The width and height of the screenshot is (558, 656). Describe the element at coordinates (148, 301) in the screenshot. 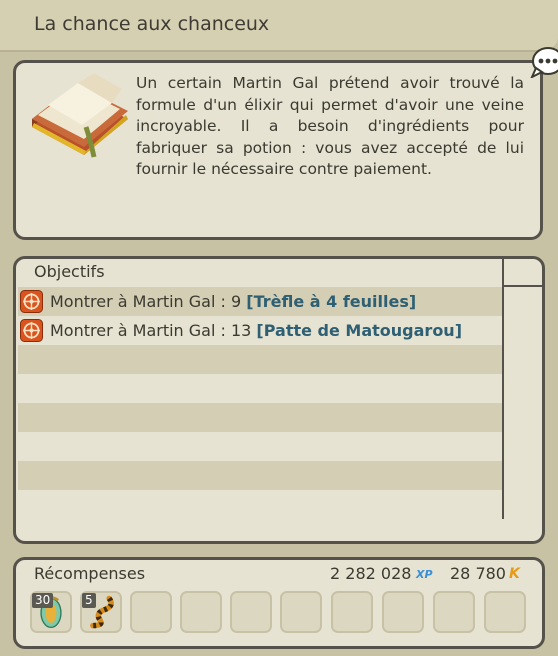

I see `objective-desc: Montrer à Martin Gal : 9` at that location.